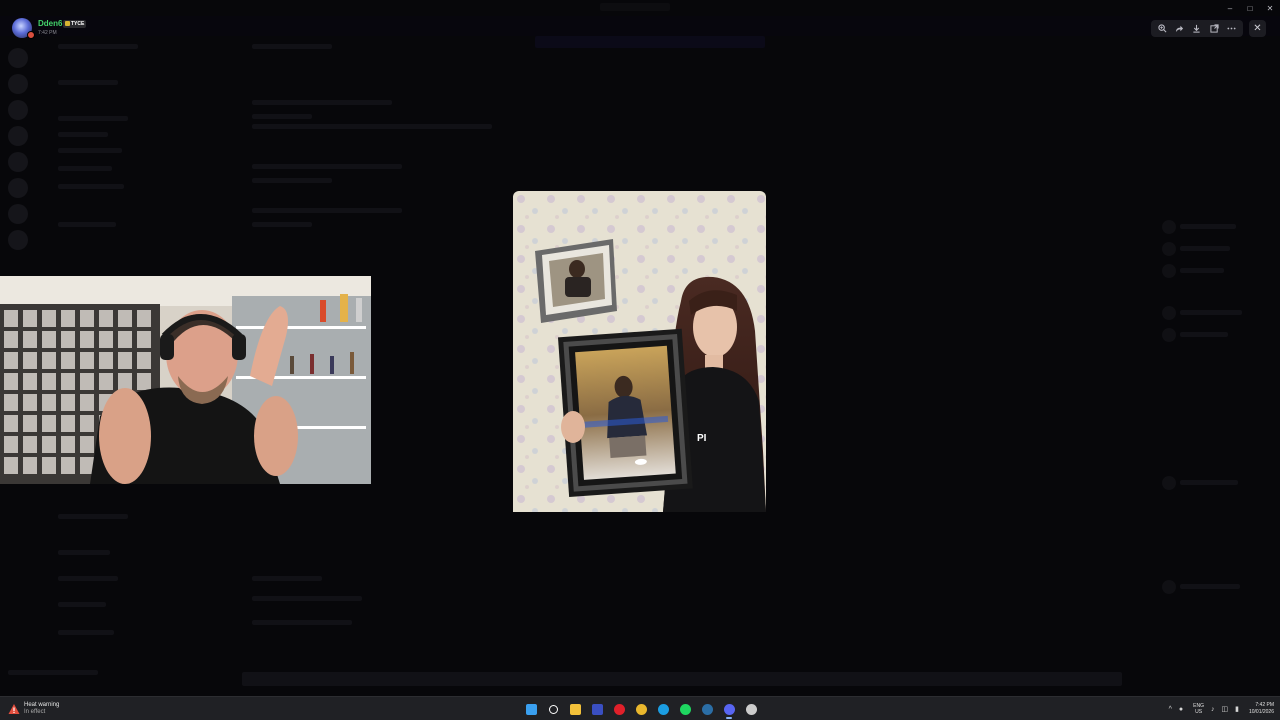  I want to click on taskbar-spotify-icon, so click(685, 709).